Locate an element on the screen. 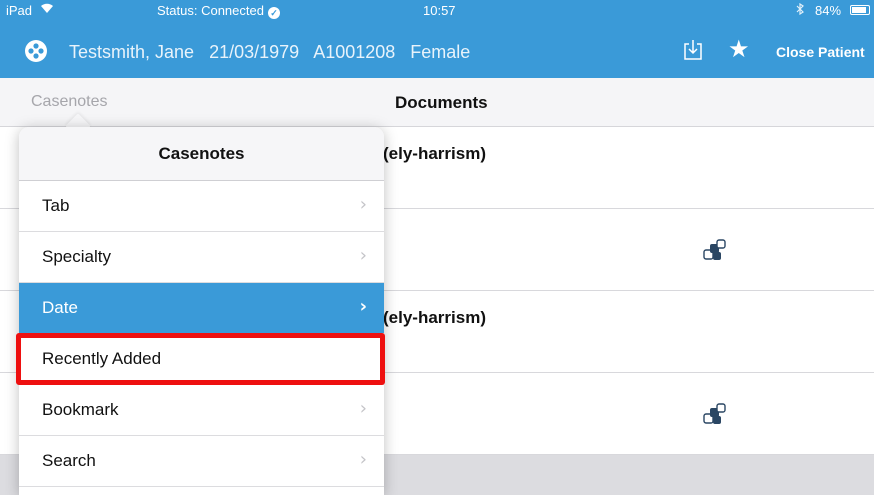 Image resolution: width=874 pixels, height=495 pixels. device-label: iPad is located at coordinates (19, 10).